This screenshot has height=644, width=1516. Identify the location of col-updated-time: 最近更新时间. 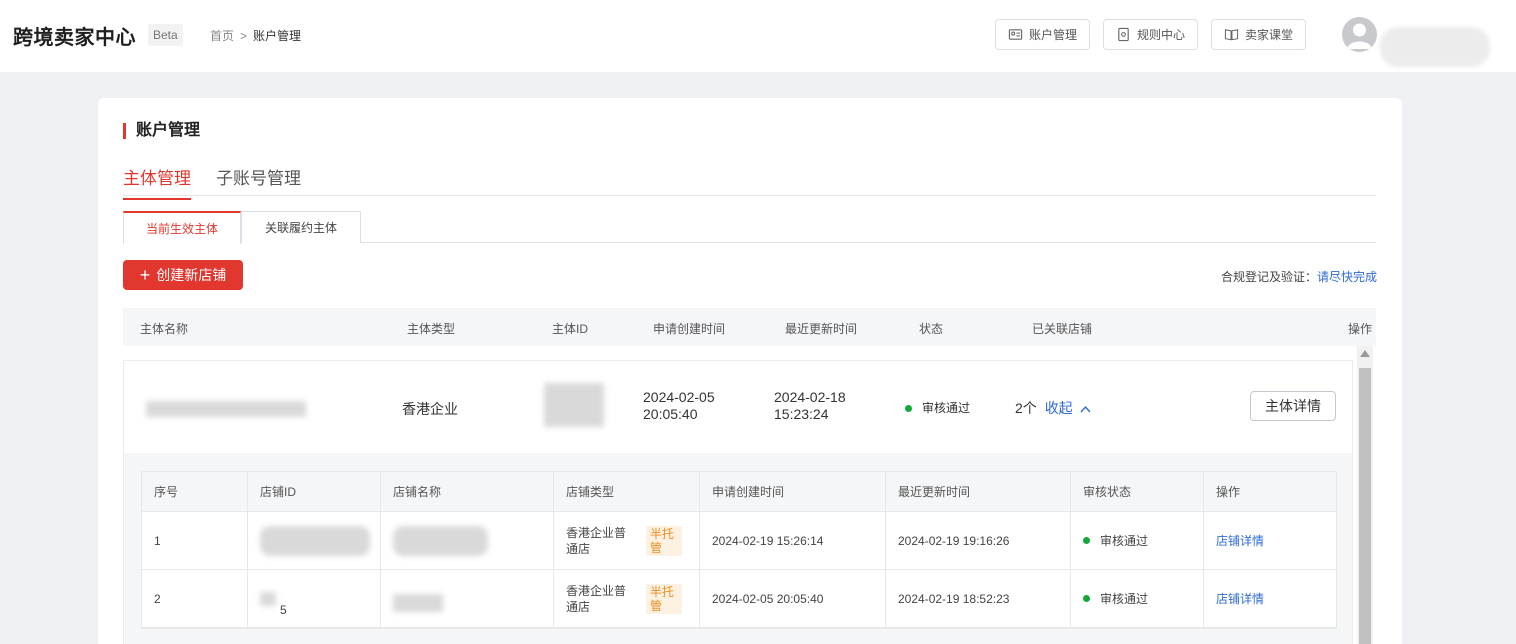
(821, 329).